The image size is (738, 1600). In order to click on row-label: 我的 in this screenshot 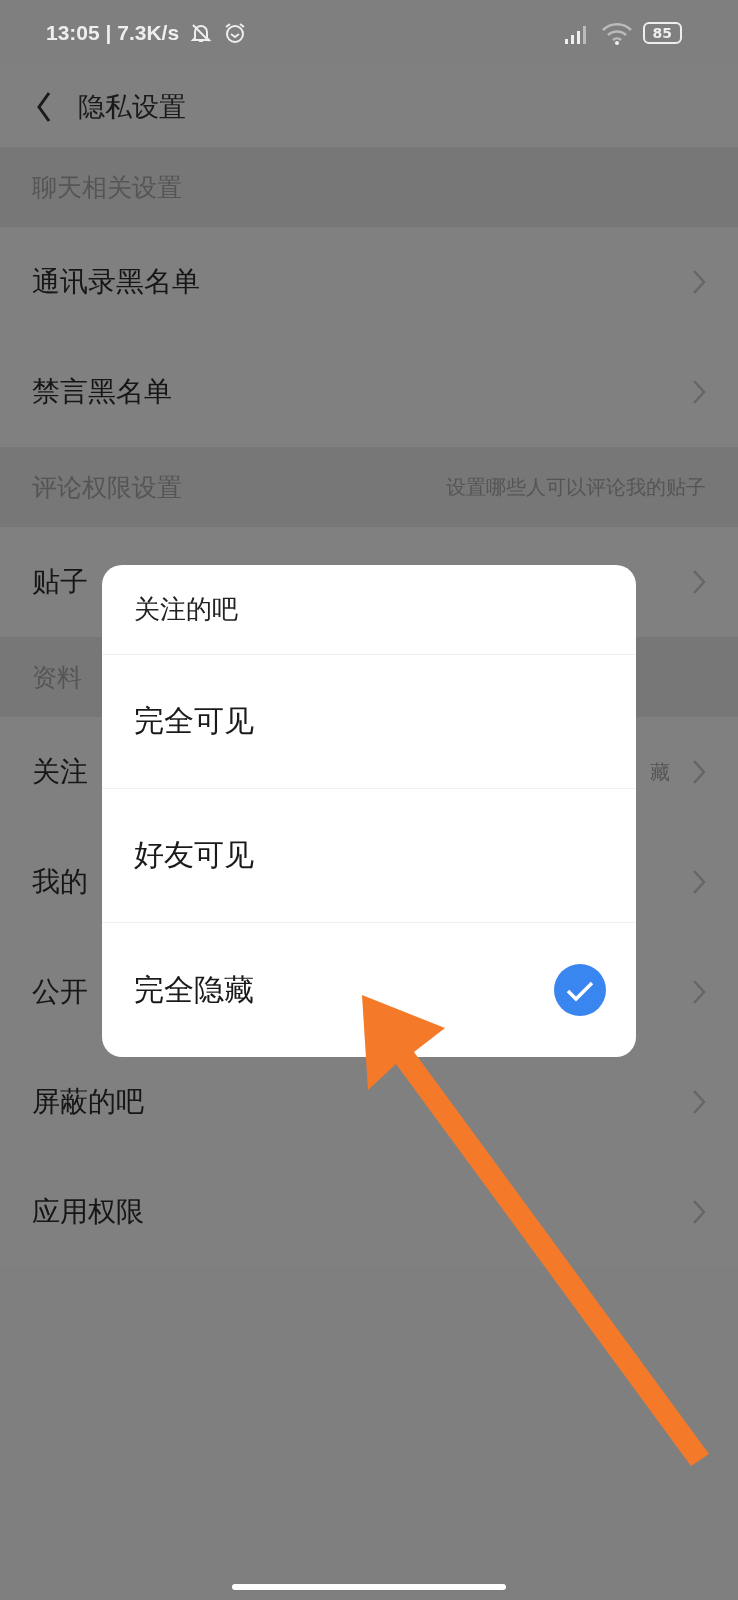, I will do `click(60, 882)`.